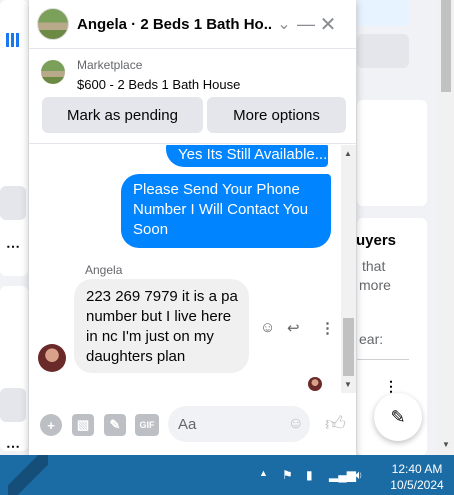  I want to click on compose-icon: ✎, so click(398, 416).